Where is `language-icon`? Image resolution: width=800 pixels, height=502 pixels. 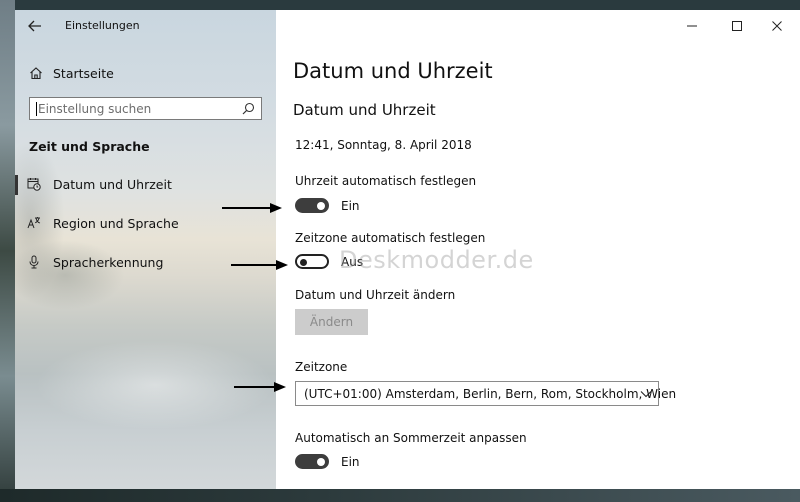
language-icon is located at coordinates (34, 223).